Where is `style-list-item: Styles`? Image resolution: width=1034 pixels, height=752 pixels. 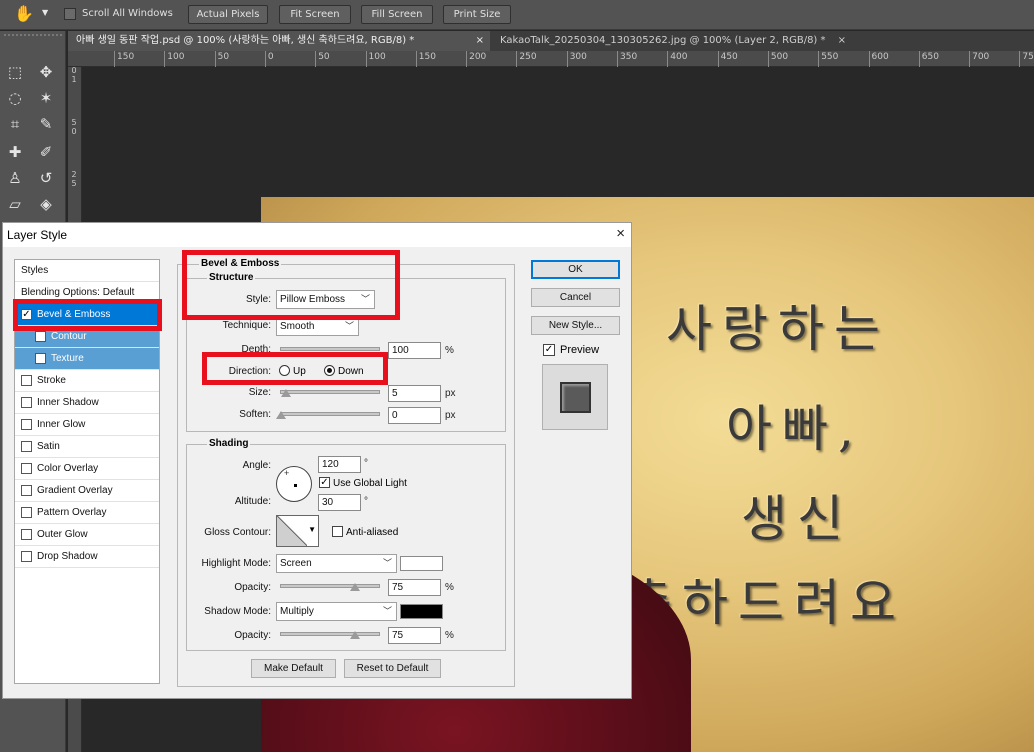 style-list-item: Styles is located at coordinates (87, 271).